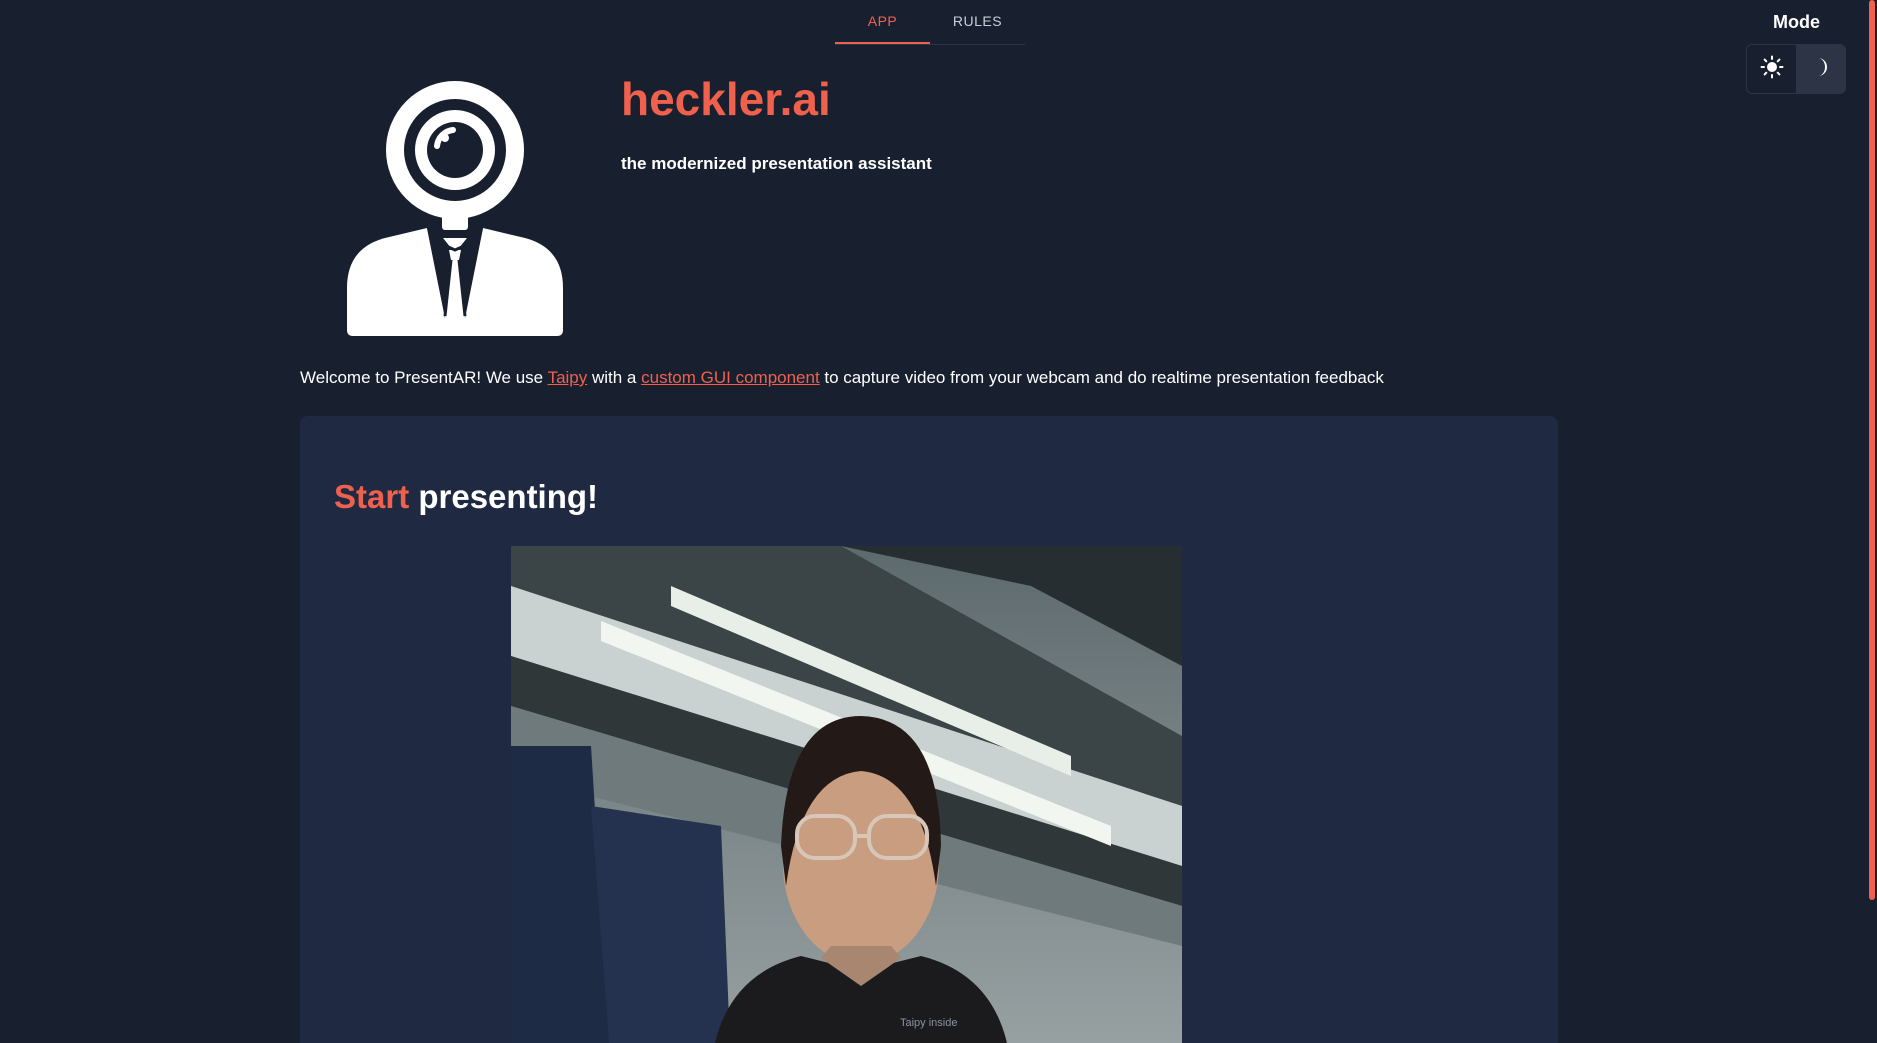  What do you see at coordinates (977, 21) in the screenshot?
I see `tab-rules: RULES` at bounding box center [977, 21].